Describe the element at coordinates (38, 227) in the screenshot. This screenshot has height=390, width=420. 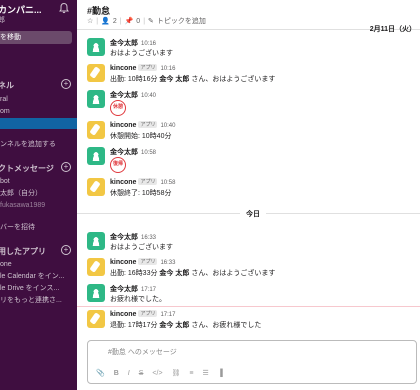
I see `invite-member-link: バーを招待` at that location.